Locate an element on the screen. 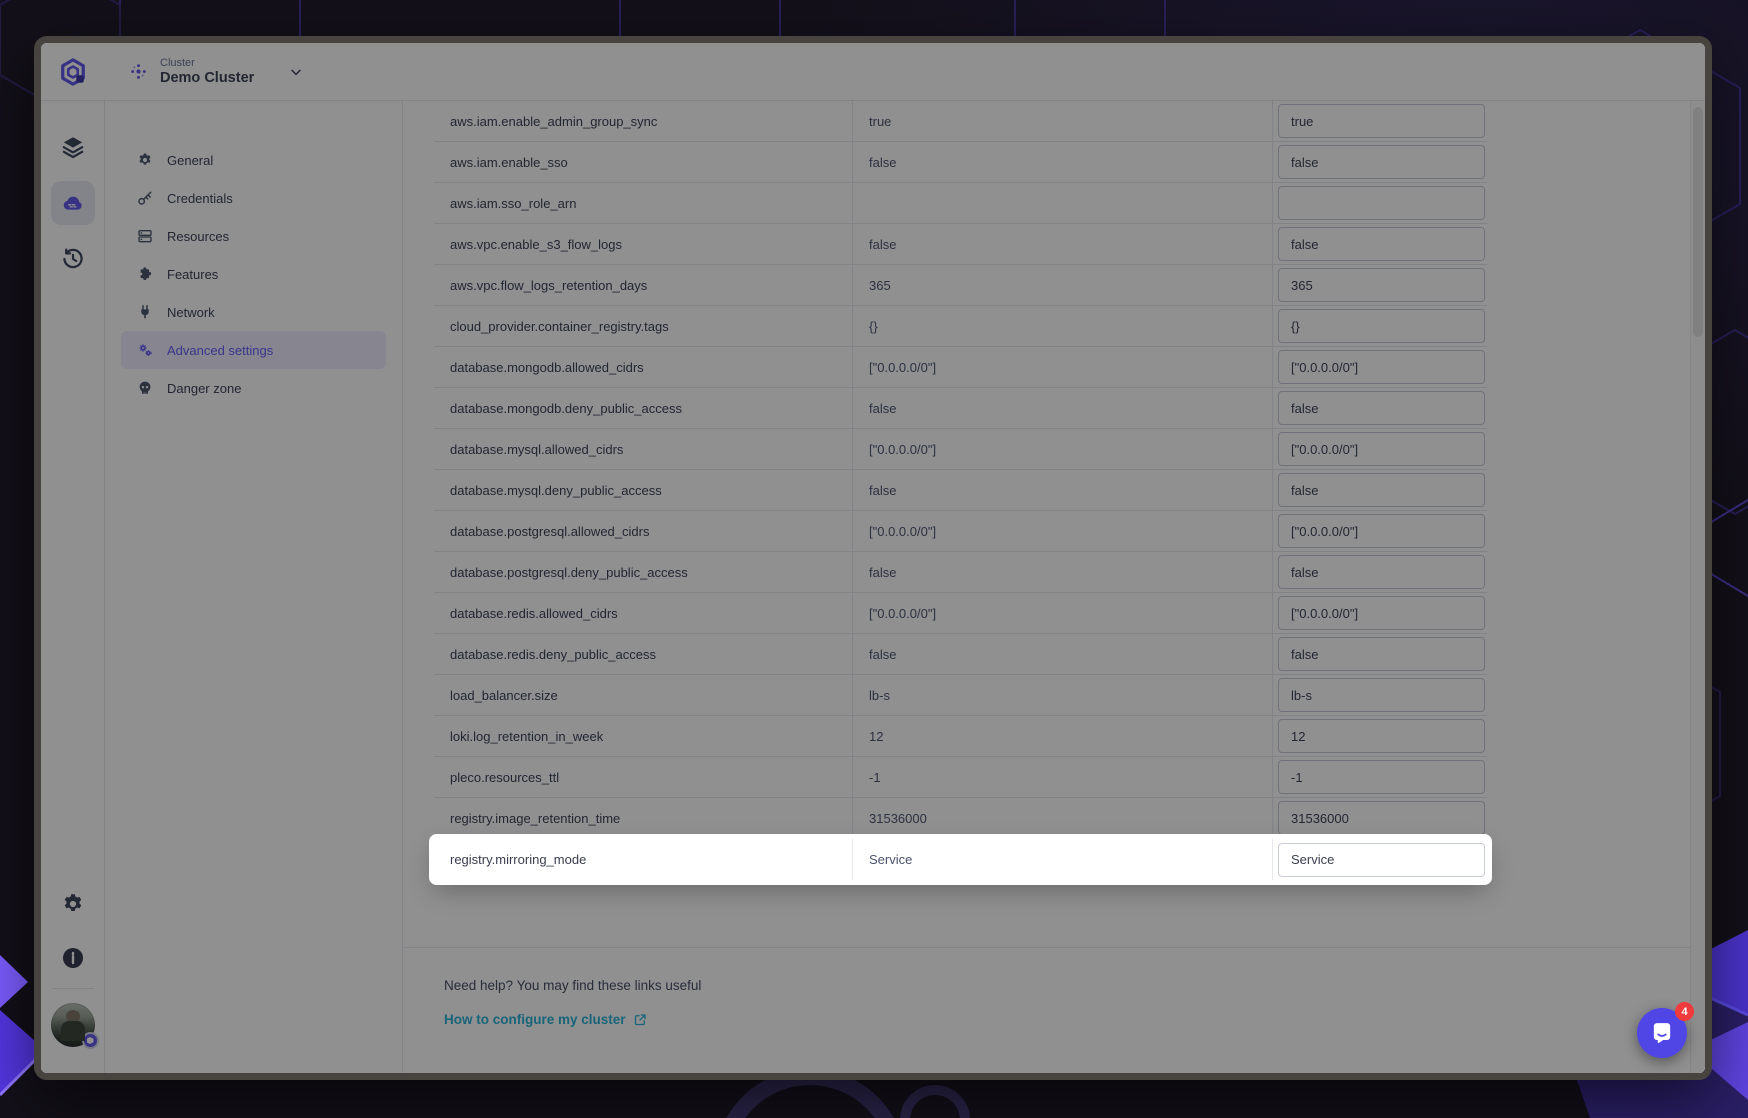 This screenshot has width=1748, height=1118. setting-input-cell is located at coordinates (1379, 859).